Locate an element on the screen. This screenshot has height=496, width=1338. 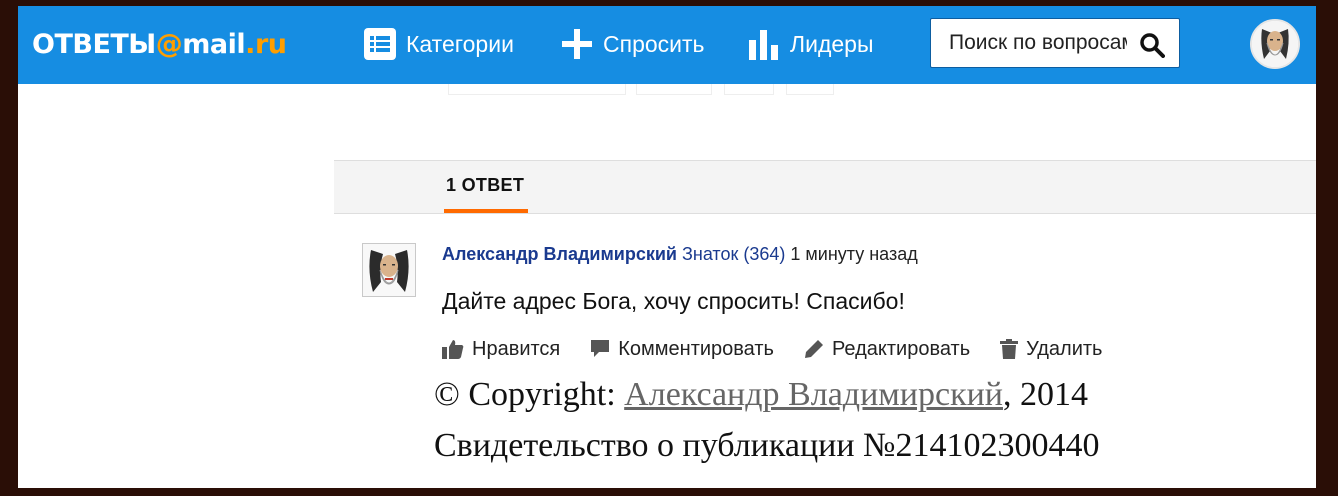
like-button: Нравится is located at coordinates (501, 349).